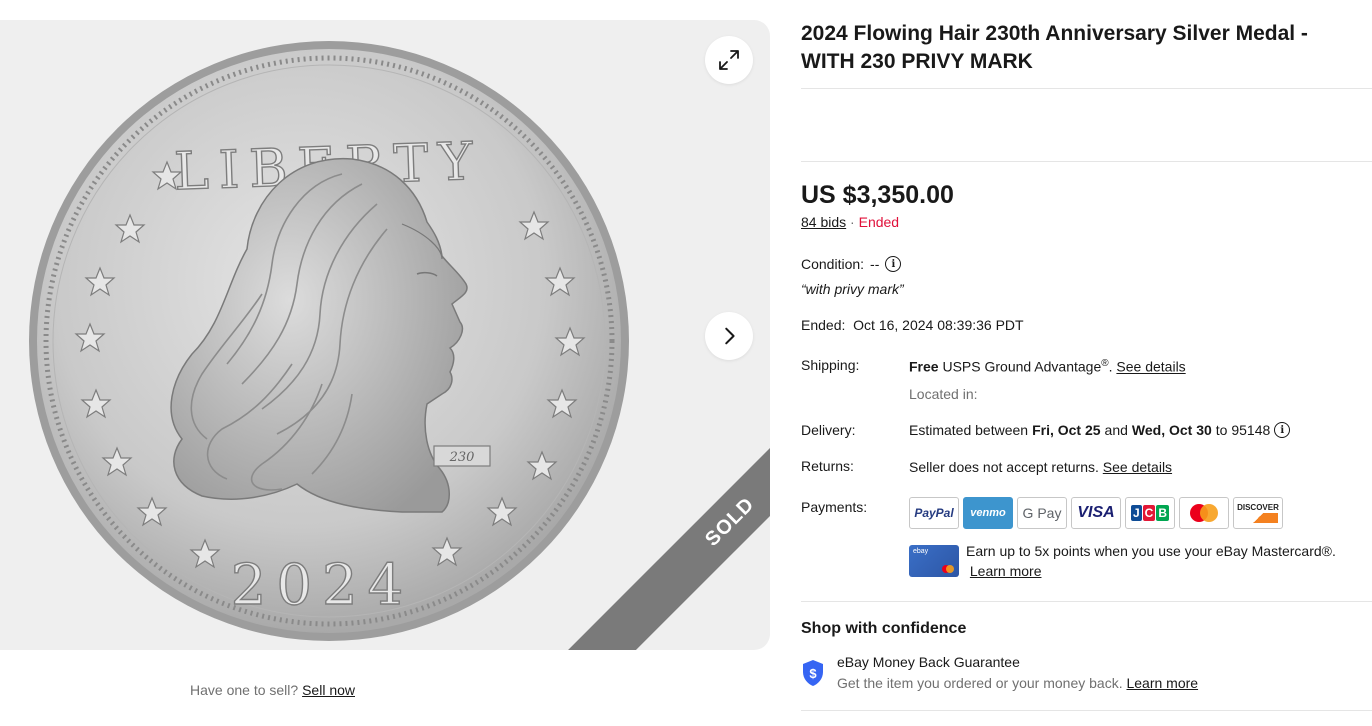  I want to click on payments-label: Payments:, so click(834, 507).